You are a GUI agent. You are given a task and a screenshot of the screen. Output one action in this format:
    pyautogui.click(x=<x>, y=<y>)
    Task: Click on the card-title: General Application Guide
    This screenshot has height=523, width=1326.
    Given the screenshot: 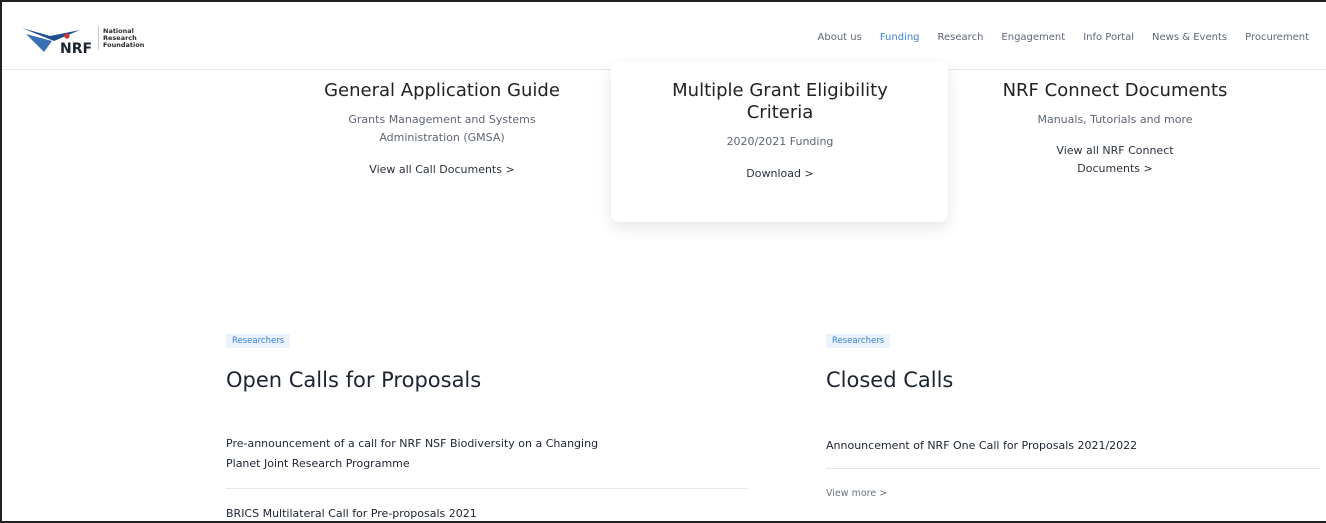 What is the action you would take?
    pyautogui.click(x=442, y=90)
    